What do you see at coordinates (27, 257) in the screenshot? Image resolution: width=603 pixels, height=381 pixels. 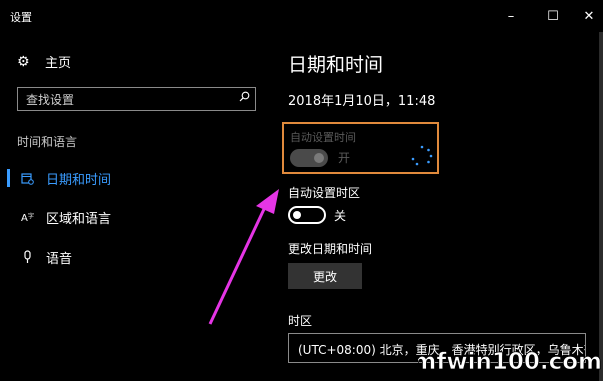 I see `microphone-icon` at bounding box center [27, 257].